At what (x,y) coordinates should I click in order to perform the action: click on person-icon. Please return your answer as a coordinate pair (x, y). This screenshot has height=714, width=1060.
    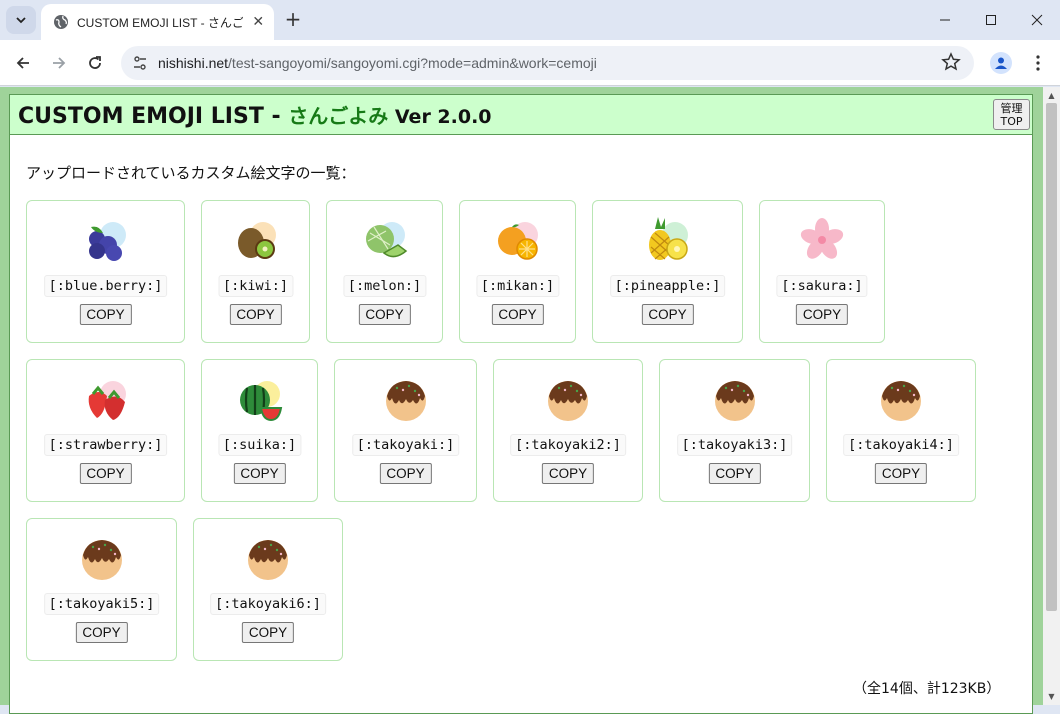
    Looking at the image, I should click on (1001, 63).